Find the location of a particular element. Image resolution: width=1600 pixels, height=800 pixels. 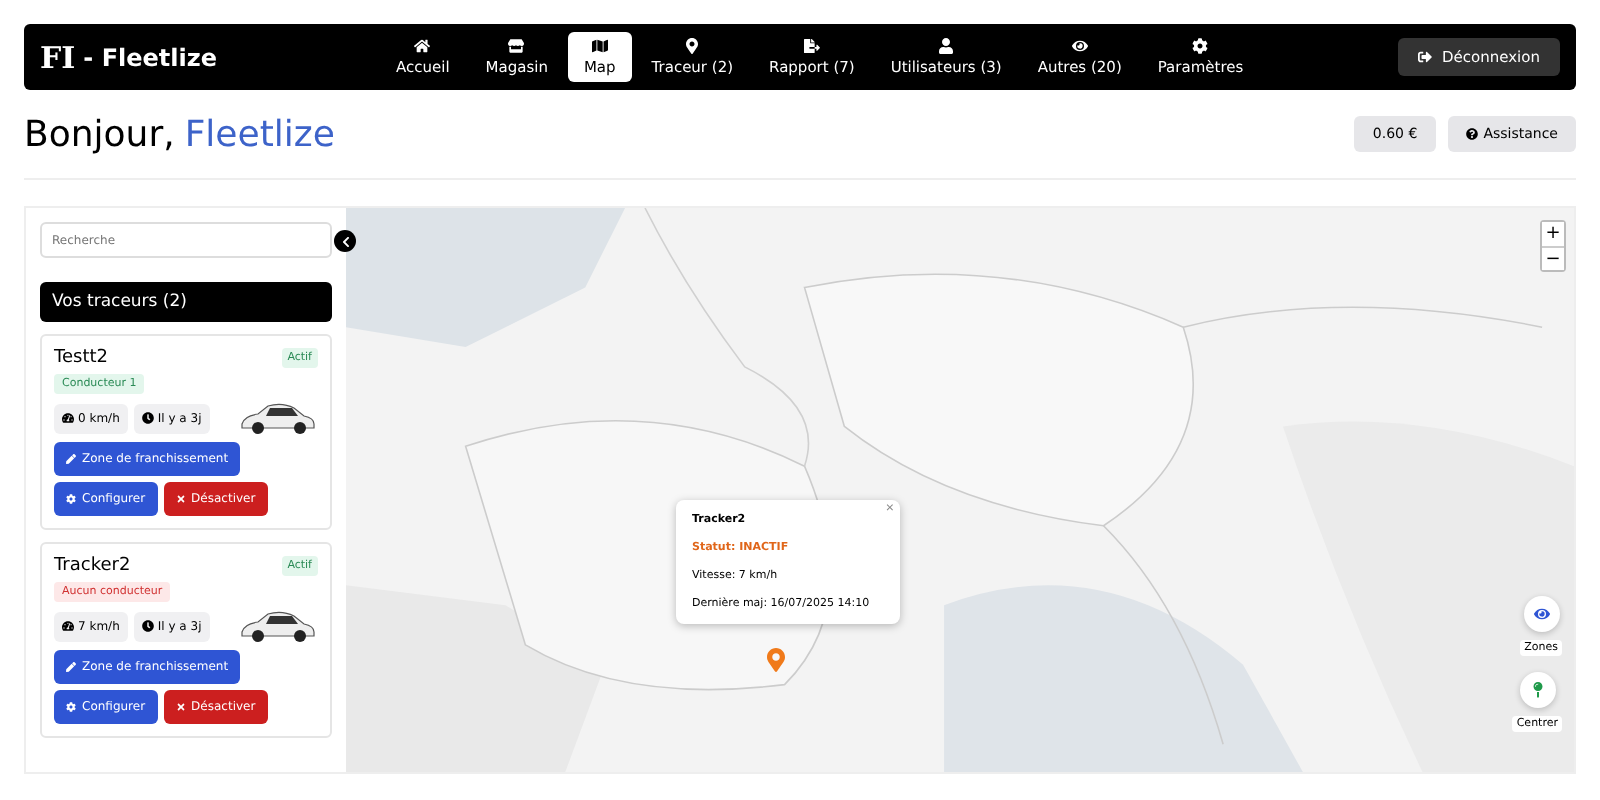

chevron-icon is located at coordinates (345, 241).